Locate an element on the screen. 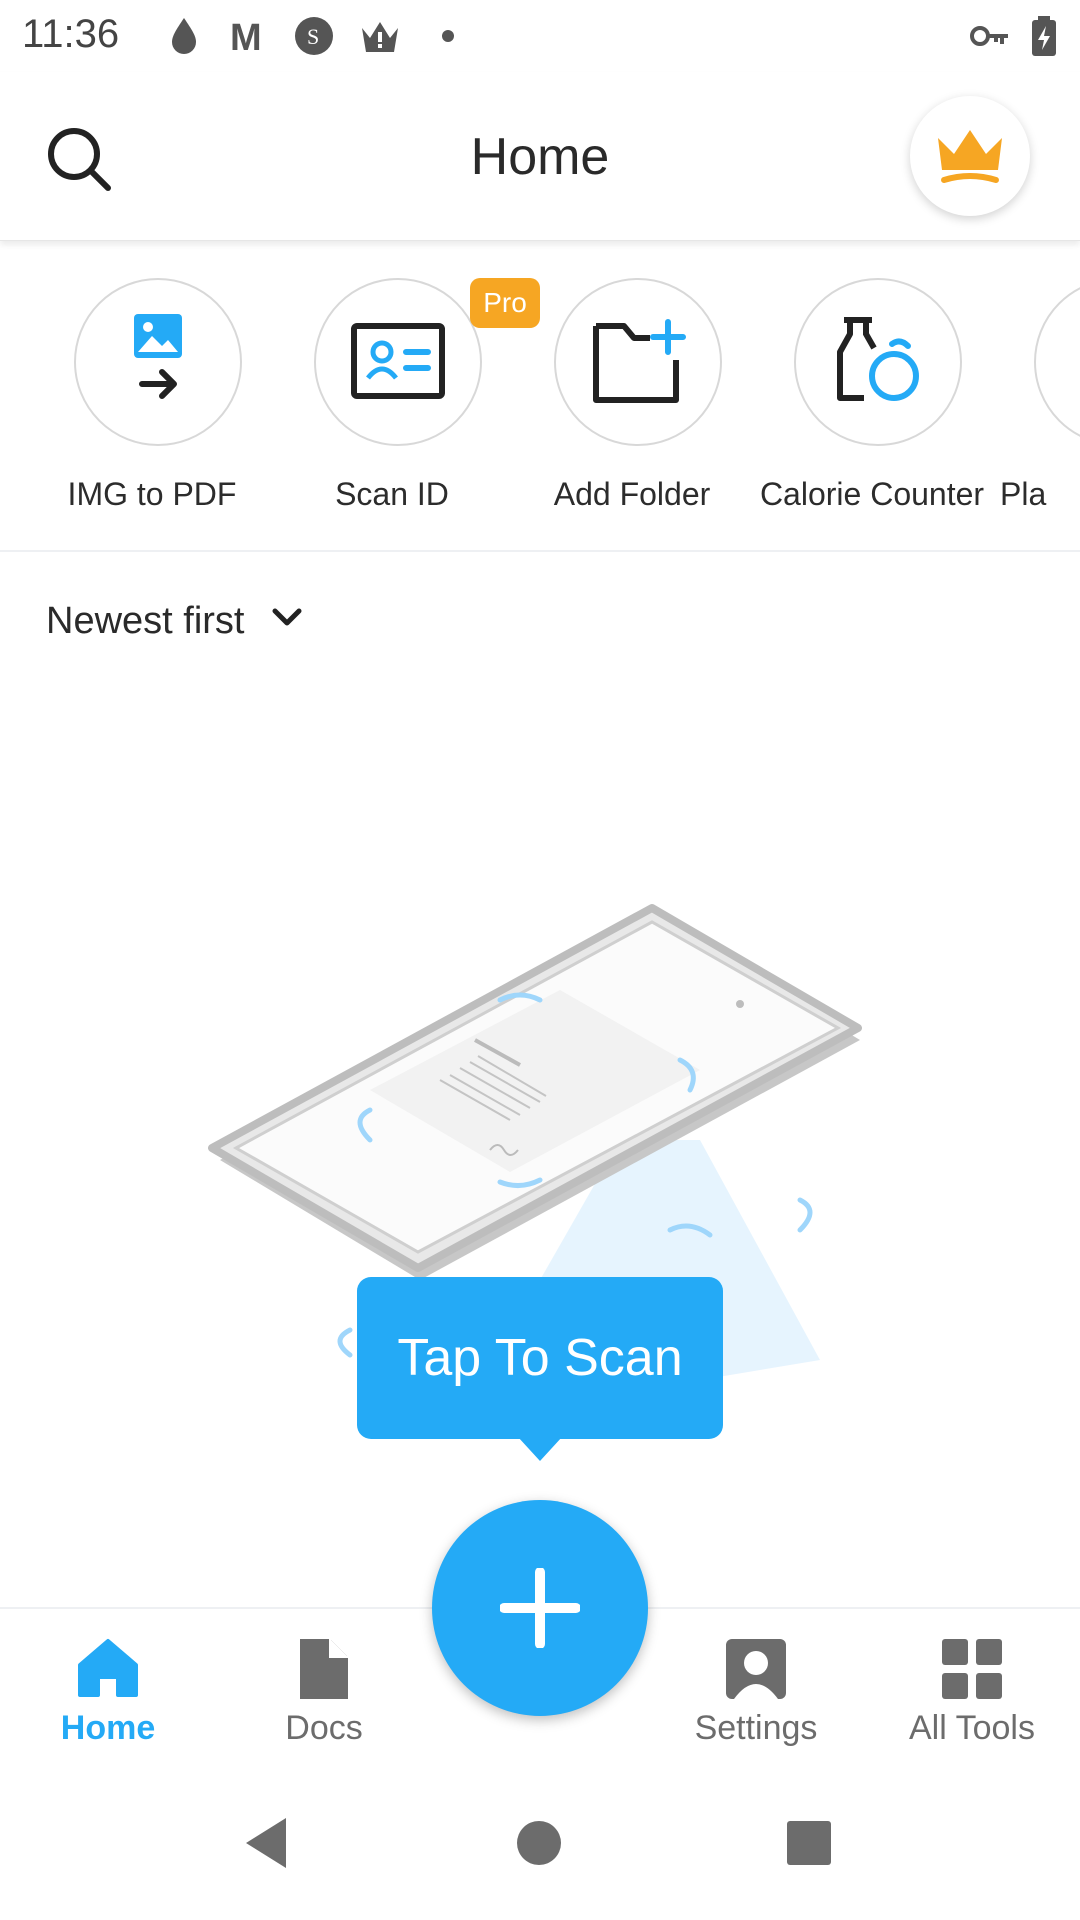 The height and width of the screenshot is (1920, 1080). sort-label: Newest first is located at coordinates (145, 621).